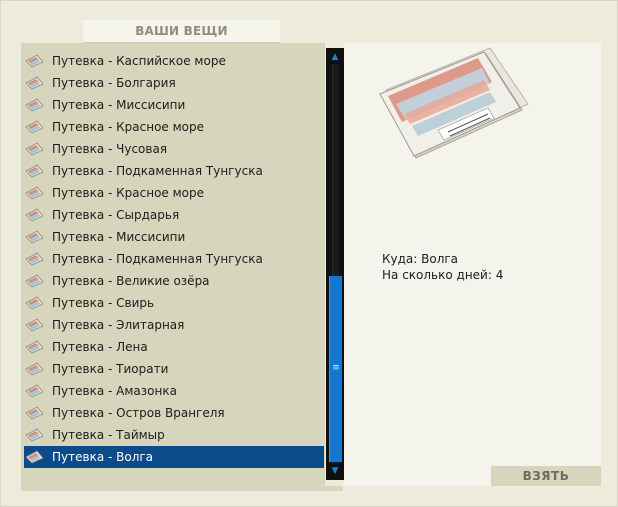  Describe the element at coordinates (182, 488) in the screenshot. I see `list-footer` at that location.